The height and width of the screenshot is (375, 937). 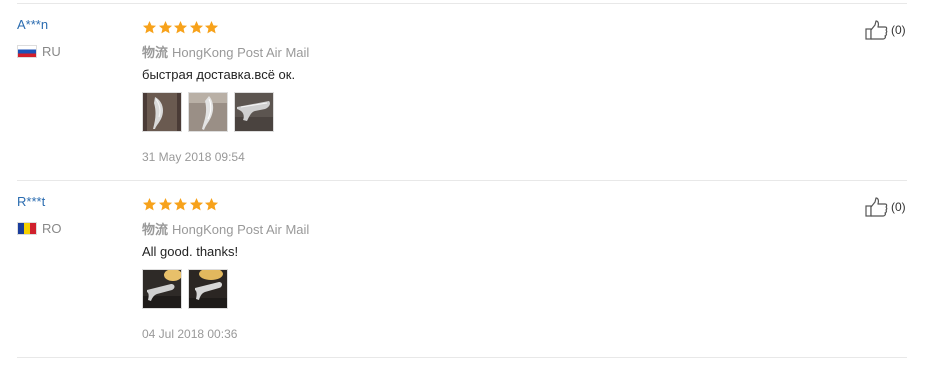 What do you see at coordinates (193, 157) in the screenshot?
I see `review-date: 31 May 2018 09:54` at bounding box center [193, 157].